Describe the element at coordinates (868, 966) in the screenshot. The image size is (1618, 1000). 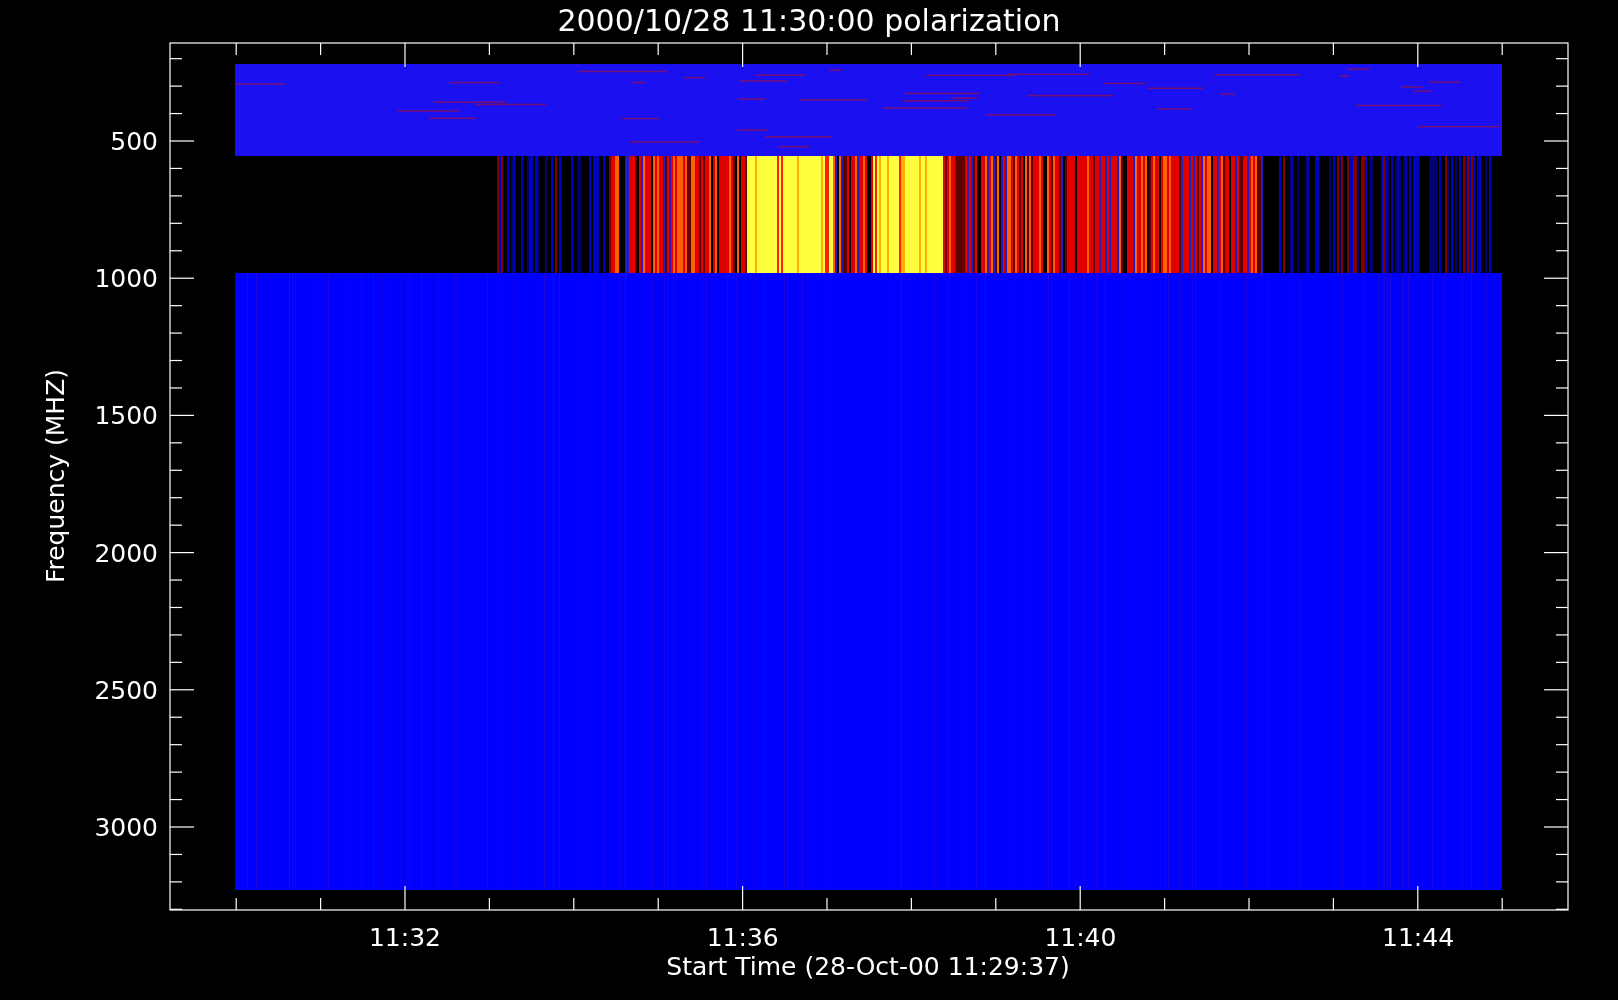
I see `axis-label: Start Time (28-Oct-00 11:29:37)` at that location.